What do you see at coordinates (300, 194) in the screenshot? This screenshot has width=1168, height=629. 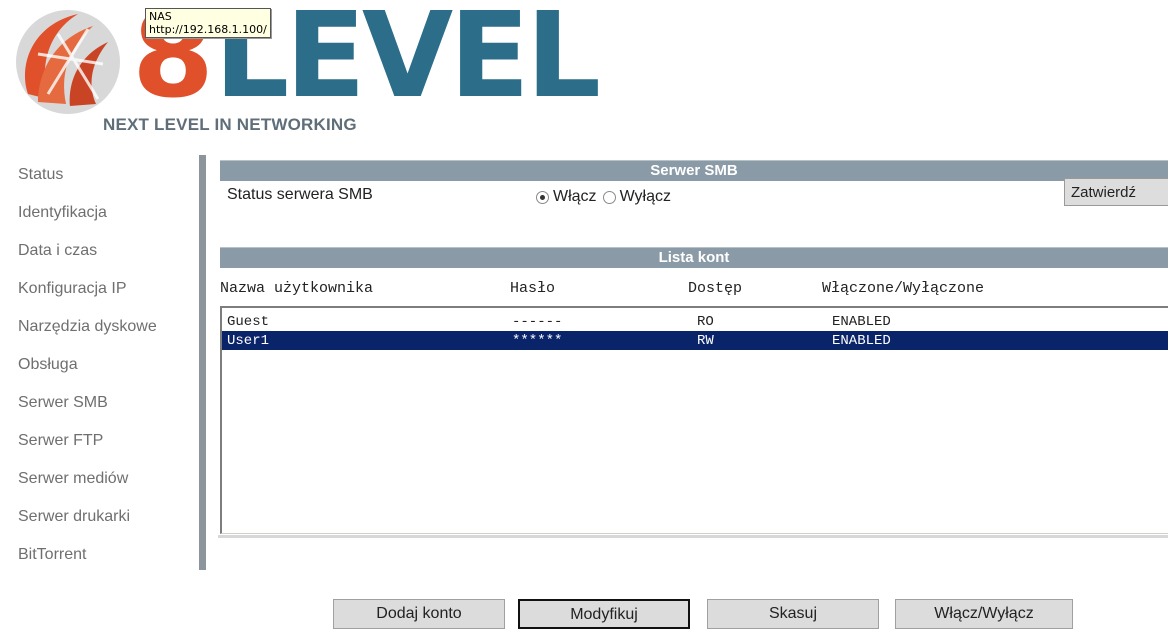 I see `smb-status-label: Status serwera SMB` at bounding box center [300, 194].